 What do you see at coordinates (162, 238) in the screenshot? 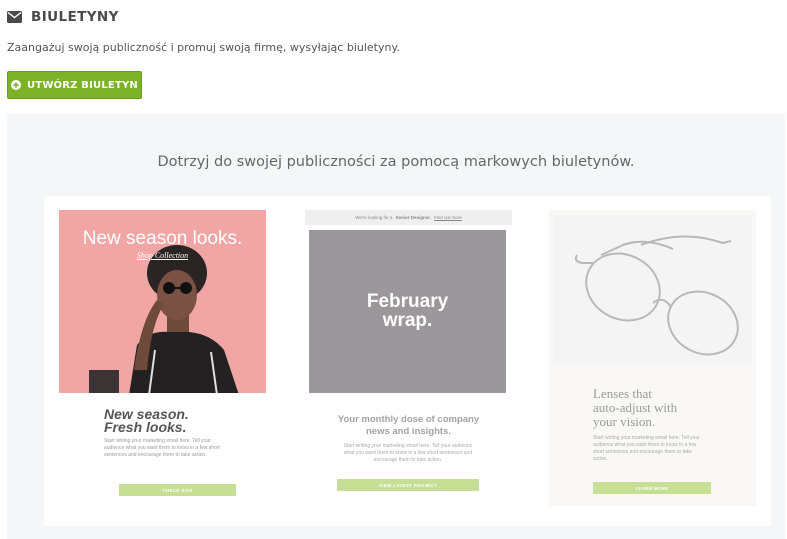
I see `fashion-hero-title: New season looks.` at bounding box center [162, 238].